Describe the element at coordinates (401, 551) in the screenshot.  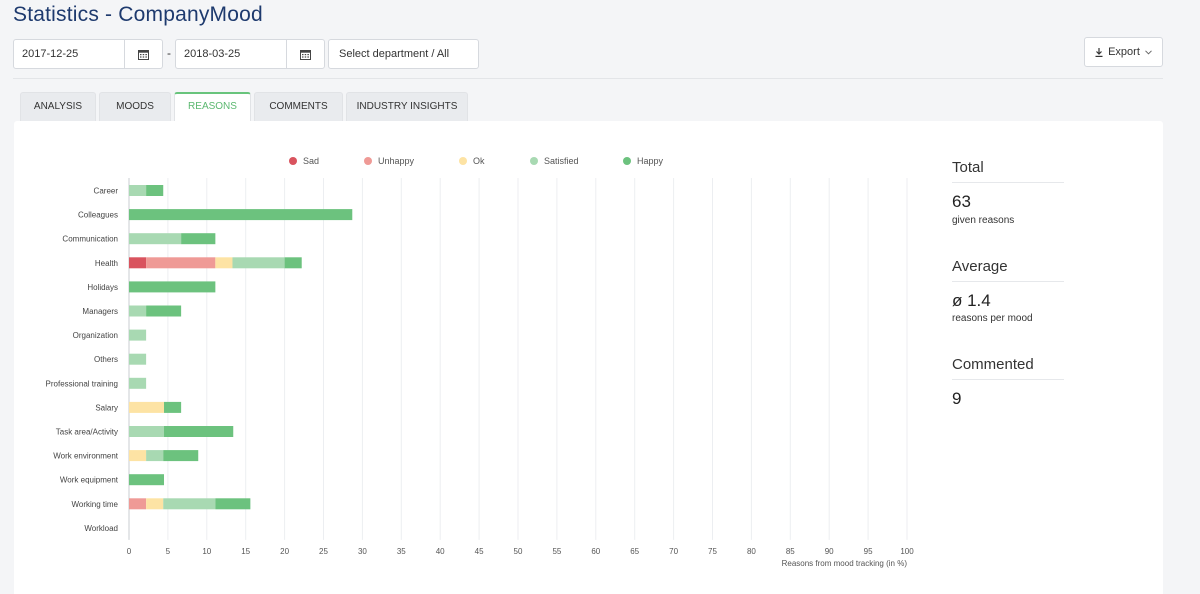
I see `x-tick-label: 35` at that location.